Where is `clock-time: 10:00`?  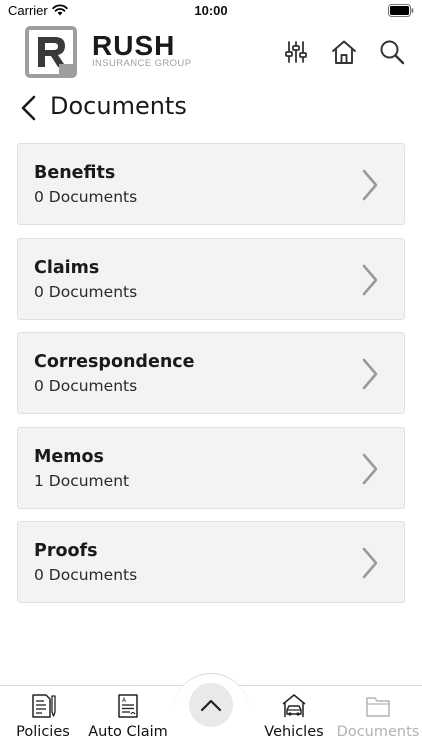 clock-time: 10:00 is located at coordinates (211, 10).